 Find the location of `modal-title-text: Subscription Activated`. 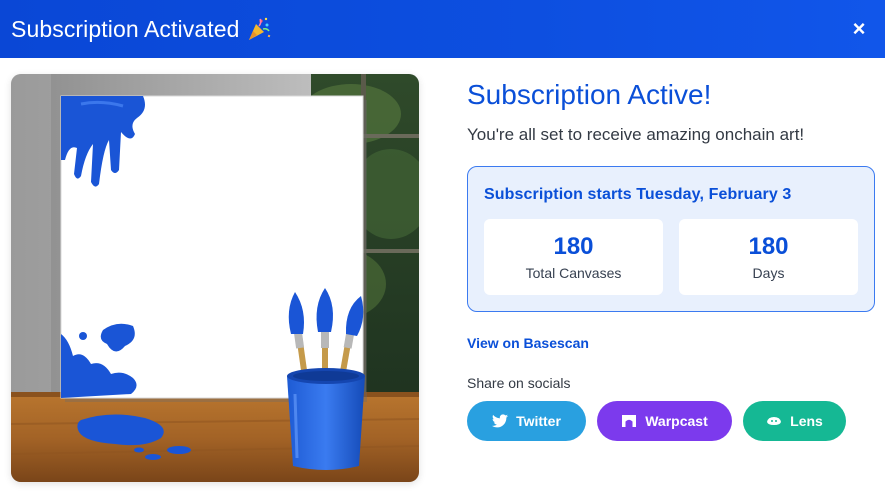

modal-title-text: Subscription Activated is located at coordinates (125, 28).